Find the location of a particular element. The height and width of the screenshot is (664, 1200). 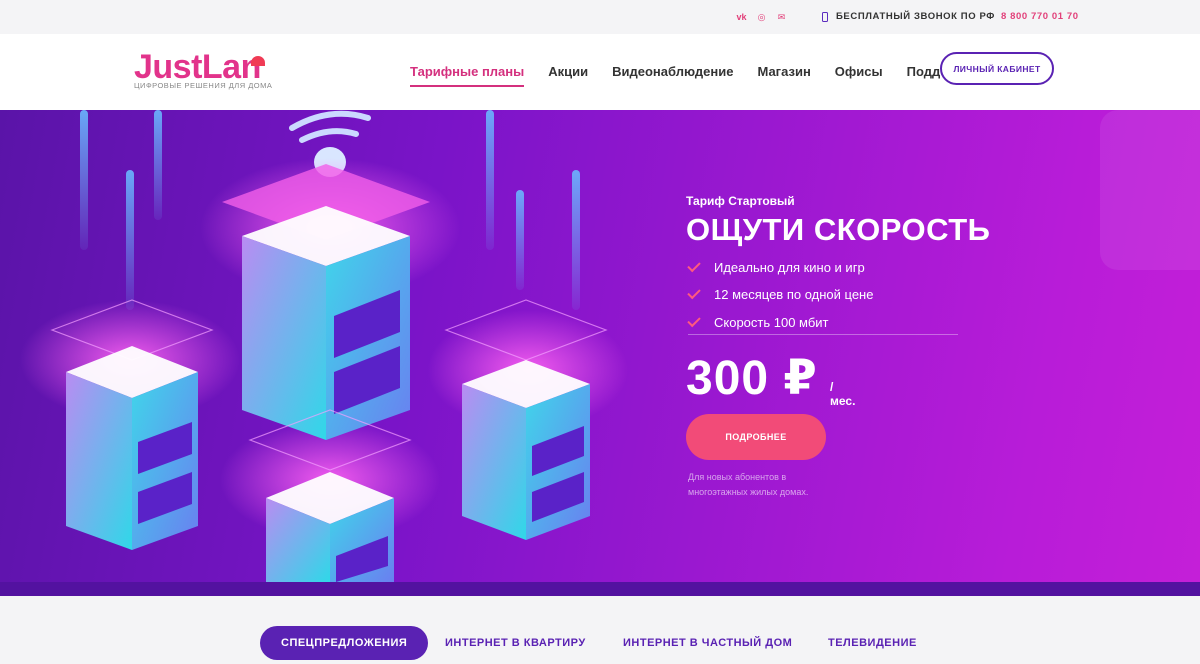

tab-apartment-internet: ИНТЕРНЕТ В КВАРТИРУ is located at coordinates (515, 643).